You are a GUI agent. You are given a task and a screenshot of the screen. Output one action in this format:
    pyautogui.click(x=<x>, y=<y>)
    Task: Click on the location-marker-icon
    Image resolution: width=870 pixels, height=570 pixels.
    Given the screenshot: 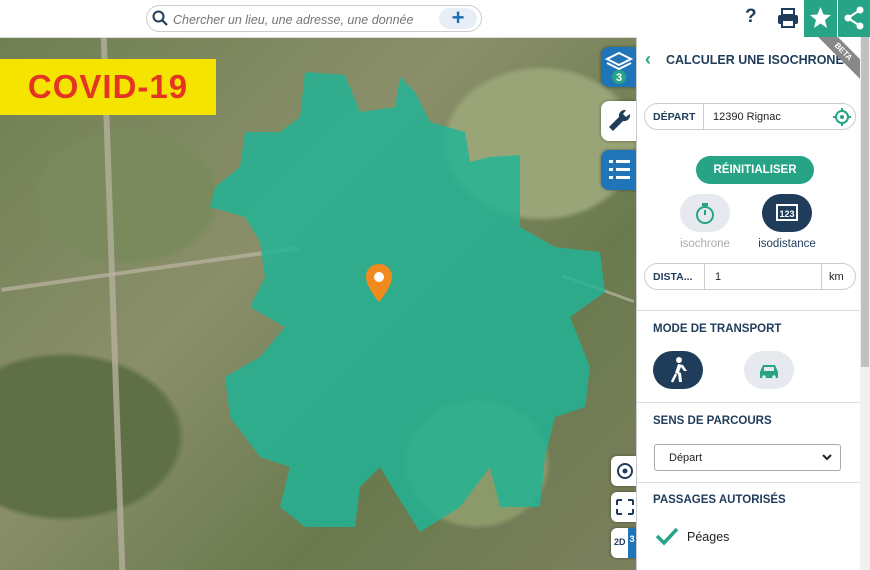 What is the action you would take?
    pyautogui.click(x=379, y=283)
    